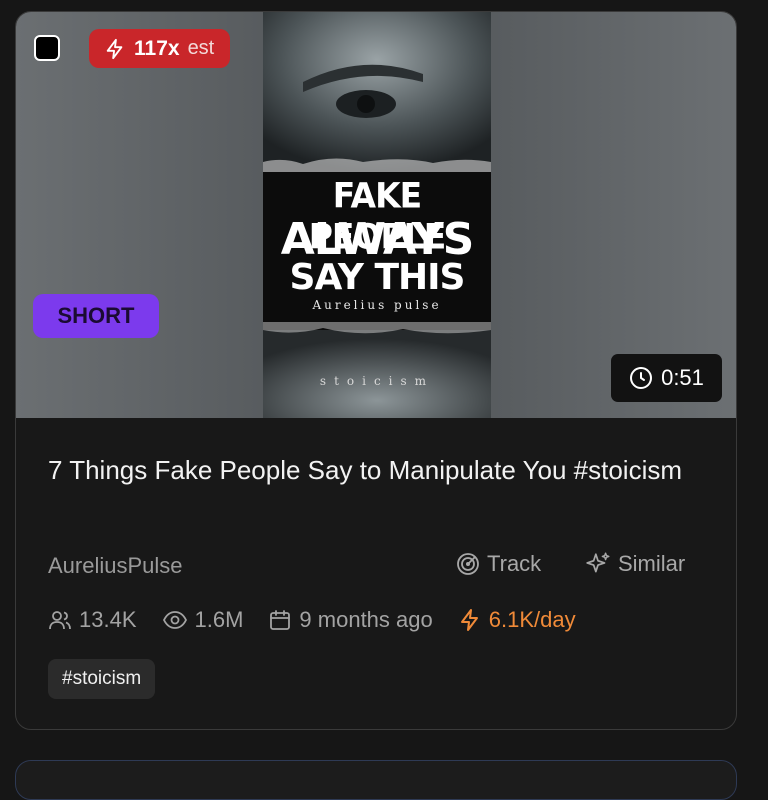 The height and width of the screenshot is (800, 768). I want to click on users-icon, so click(60, 620).